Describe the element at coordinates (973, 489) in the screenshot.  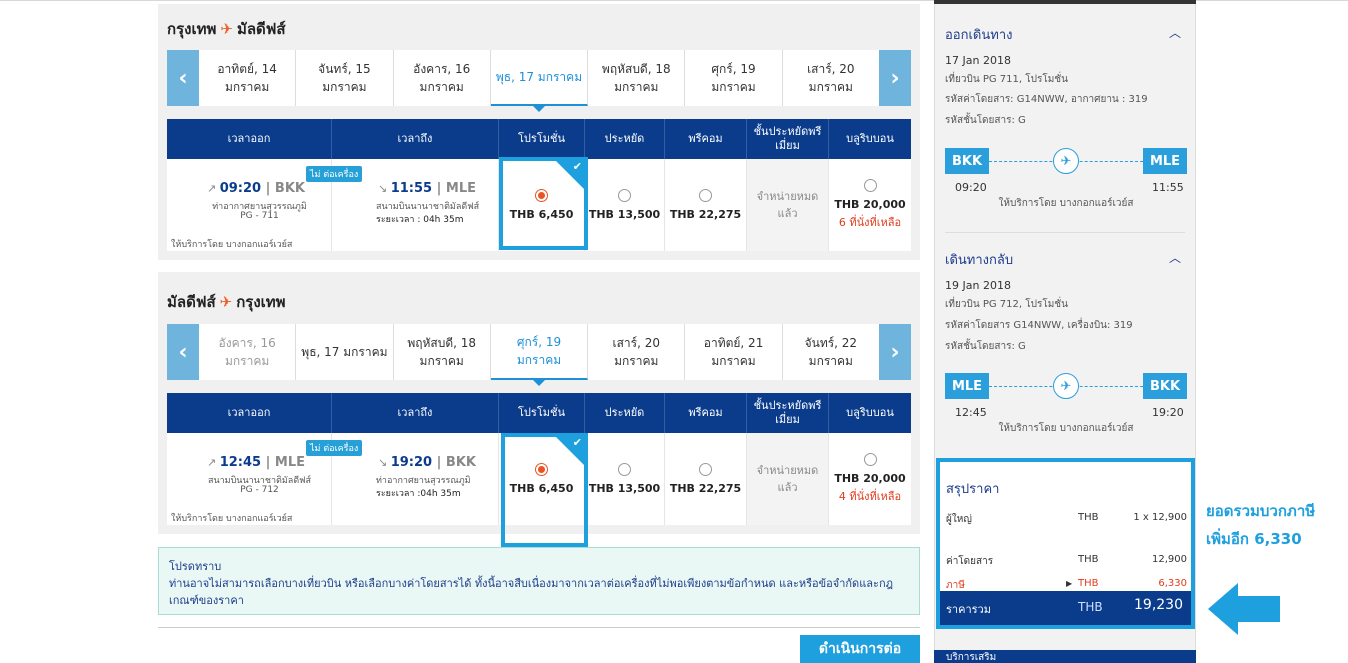
I see `summary-title: สรุปราคา` at that location.